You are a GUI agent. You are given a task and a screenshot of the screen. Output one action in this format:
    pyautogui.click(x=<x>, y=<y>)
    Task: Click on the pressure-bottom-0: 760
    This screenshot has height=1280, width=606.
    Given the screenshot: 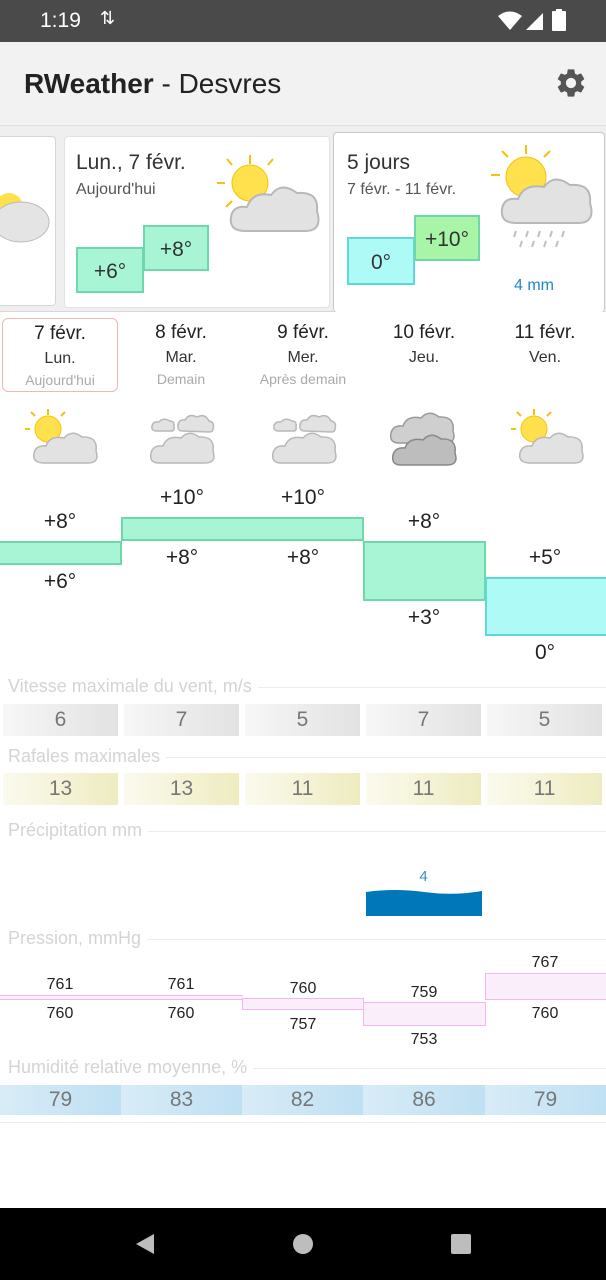 What is the action you would take?
    pyautogui.click(x=60, y=1013)
    